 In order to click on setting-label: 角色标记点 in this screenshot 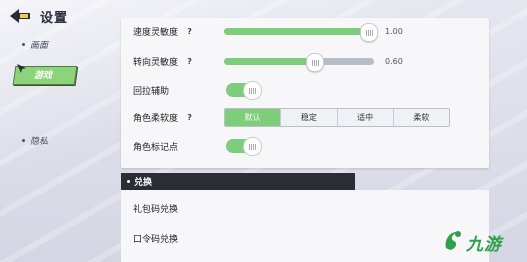, I will do `click(156, 148)`.